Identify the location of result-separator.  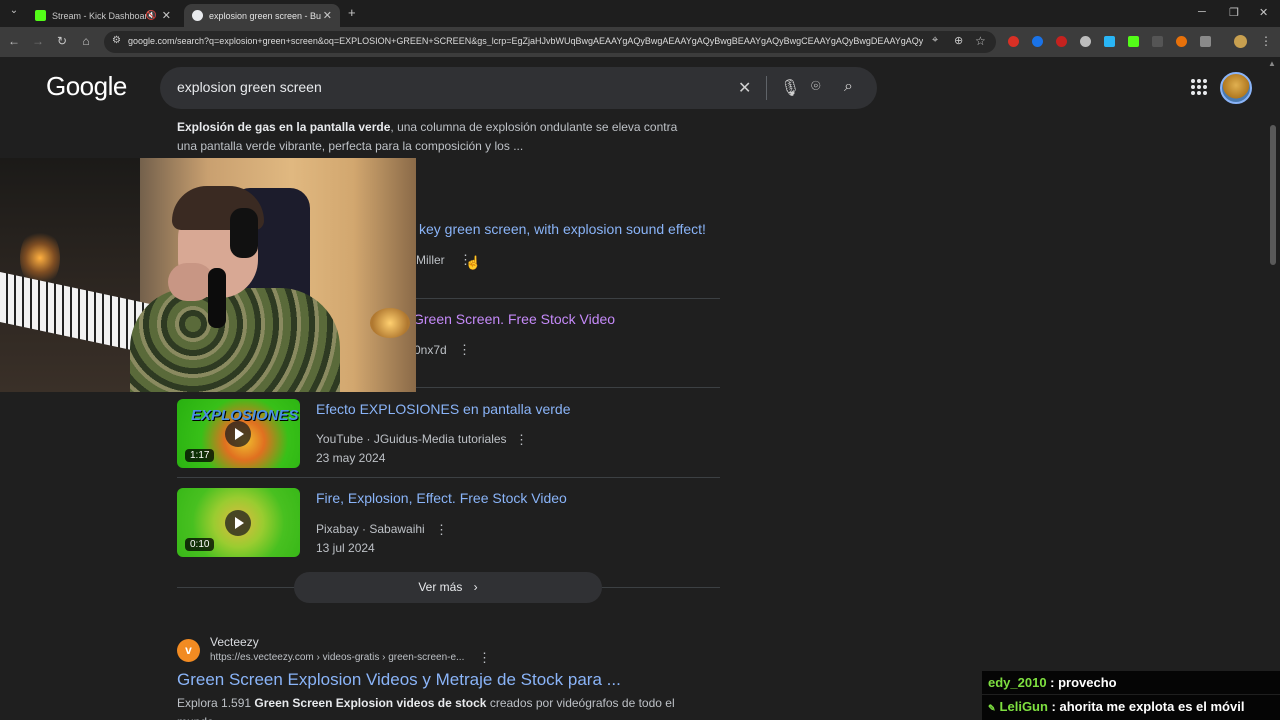
(448, 477).